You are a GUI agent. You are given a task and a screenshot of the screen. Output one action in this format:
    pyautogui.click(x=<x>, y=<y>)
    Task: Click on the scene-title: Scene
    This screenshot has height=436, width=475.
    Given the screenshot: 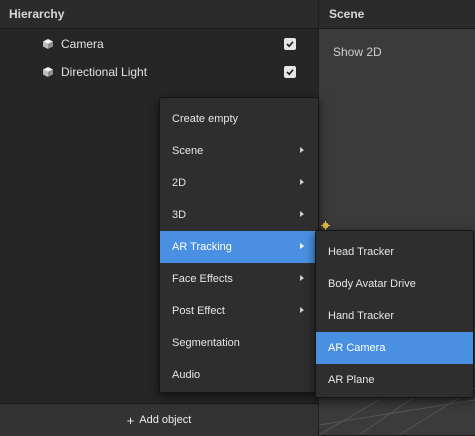 What is the action you would take?
    pyautogui.click(x=347, y=14)
    